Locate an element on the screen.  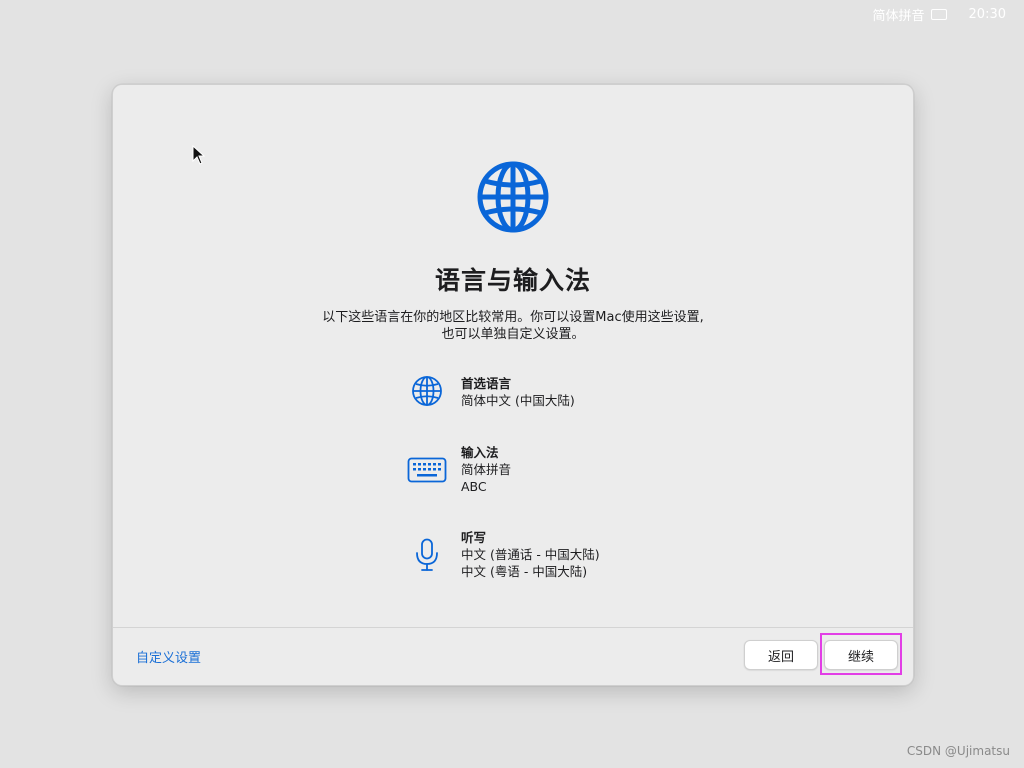
page-title: 语言与输入法 is located at coordinates (512, 280).